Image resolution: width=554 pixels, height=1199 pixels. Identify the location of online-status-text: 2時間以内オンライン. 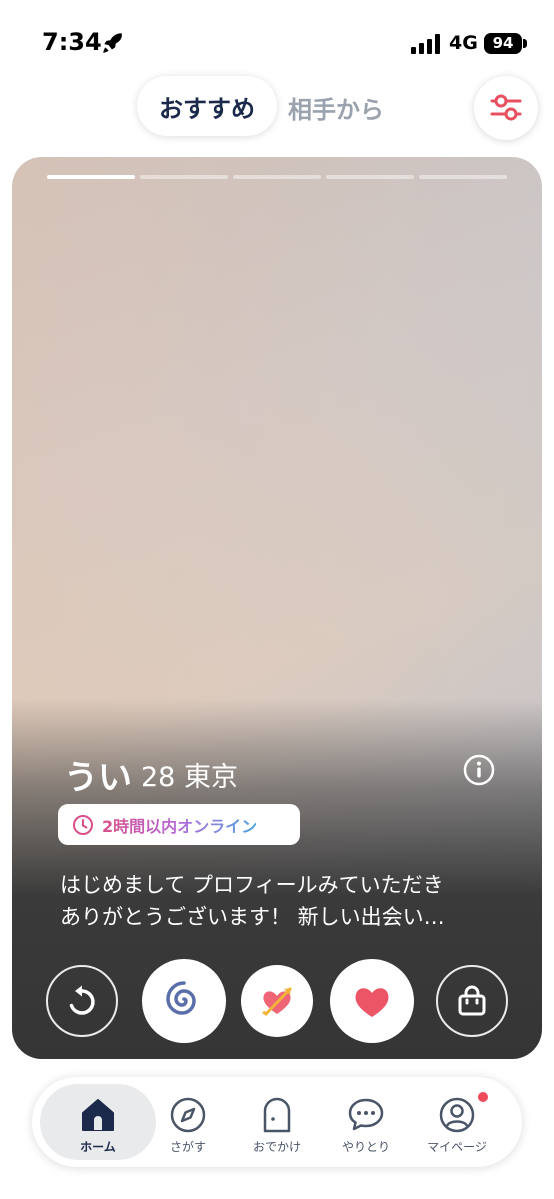
(179, 825).